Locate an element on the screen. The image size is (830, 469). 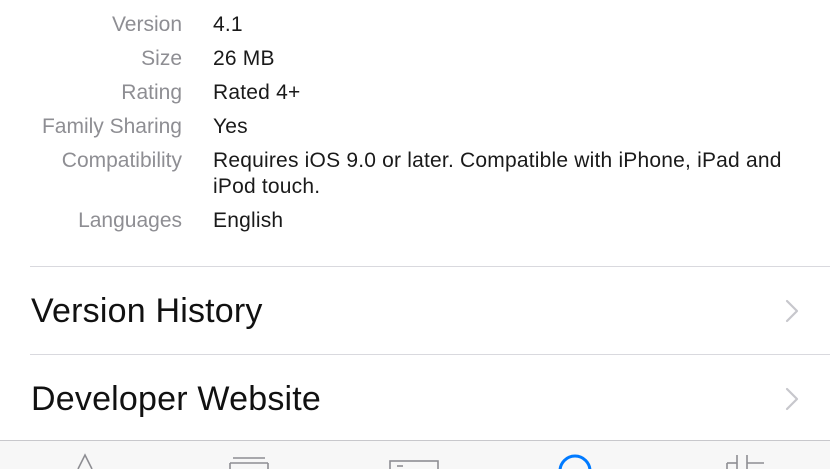
info-value-languages: English is located at coordinates (248, 220).